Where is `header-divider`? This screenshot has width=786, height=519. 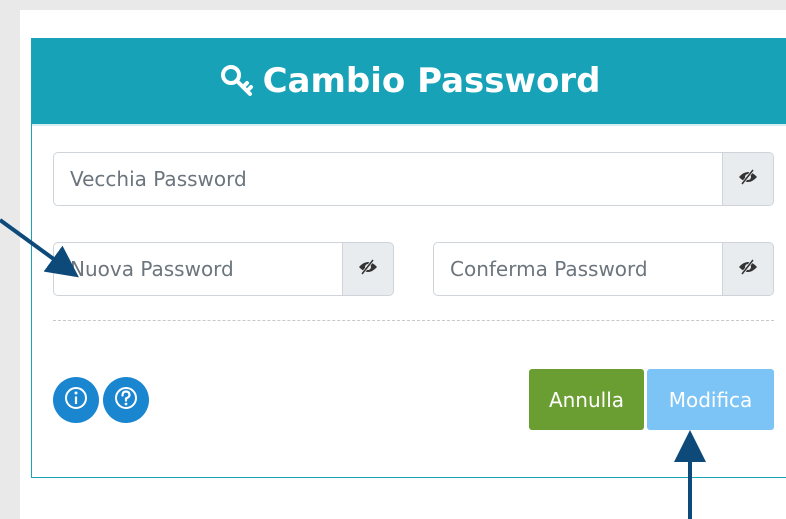 header-divider is located at coordinates (409, 125).